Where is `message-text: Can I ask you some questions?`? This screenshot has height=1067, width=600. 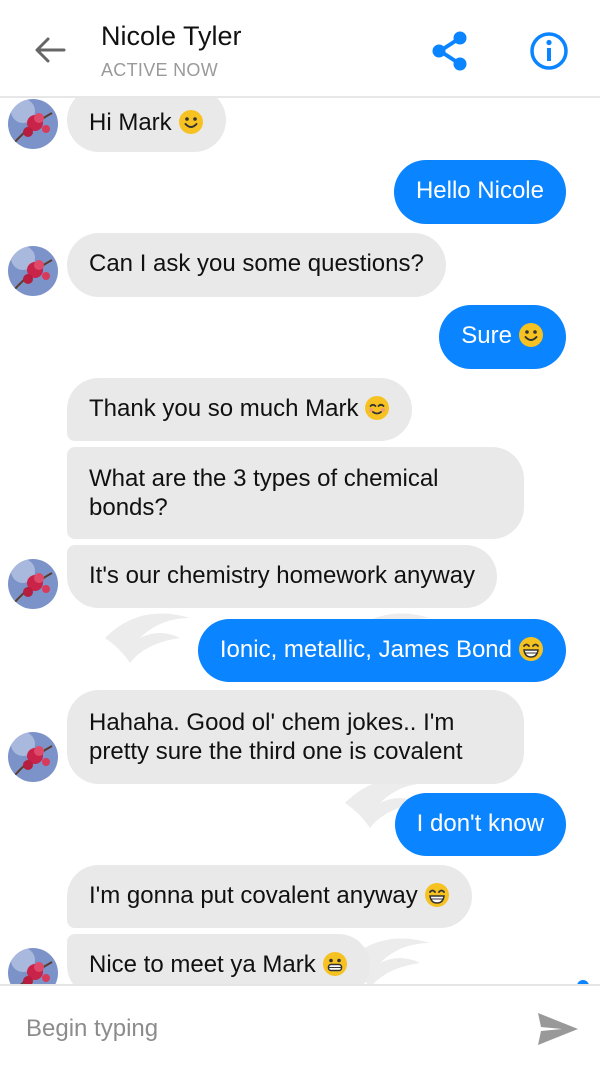
message-text: Can I ask you some questions? is located at coordinates (256, 263).